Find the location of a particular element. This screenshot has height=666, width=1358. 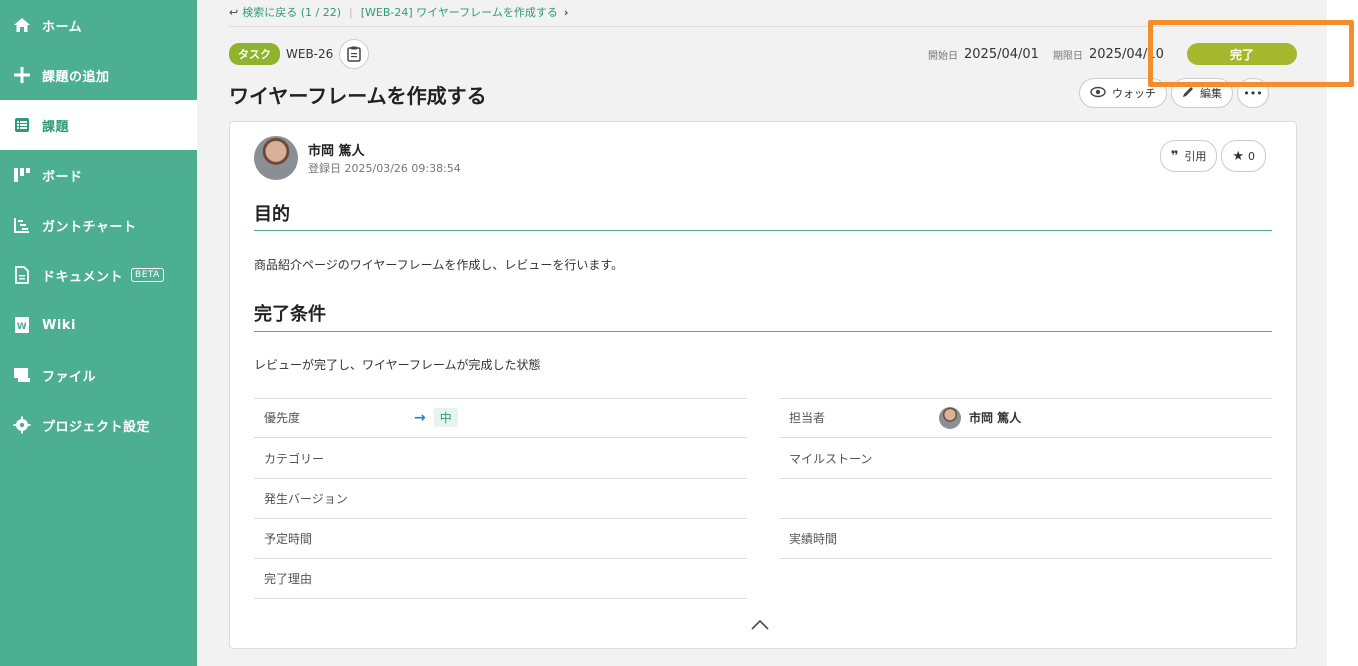

assignee-name: 市岡 篤人 is located at coordinates (995, 418).